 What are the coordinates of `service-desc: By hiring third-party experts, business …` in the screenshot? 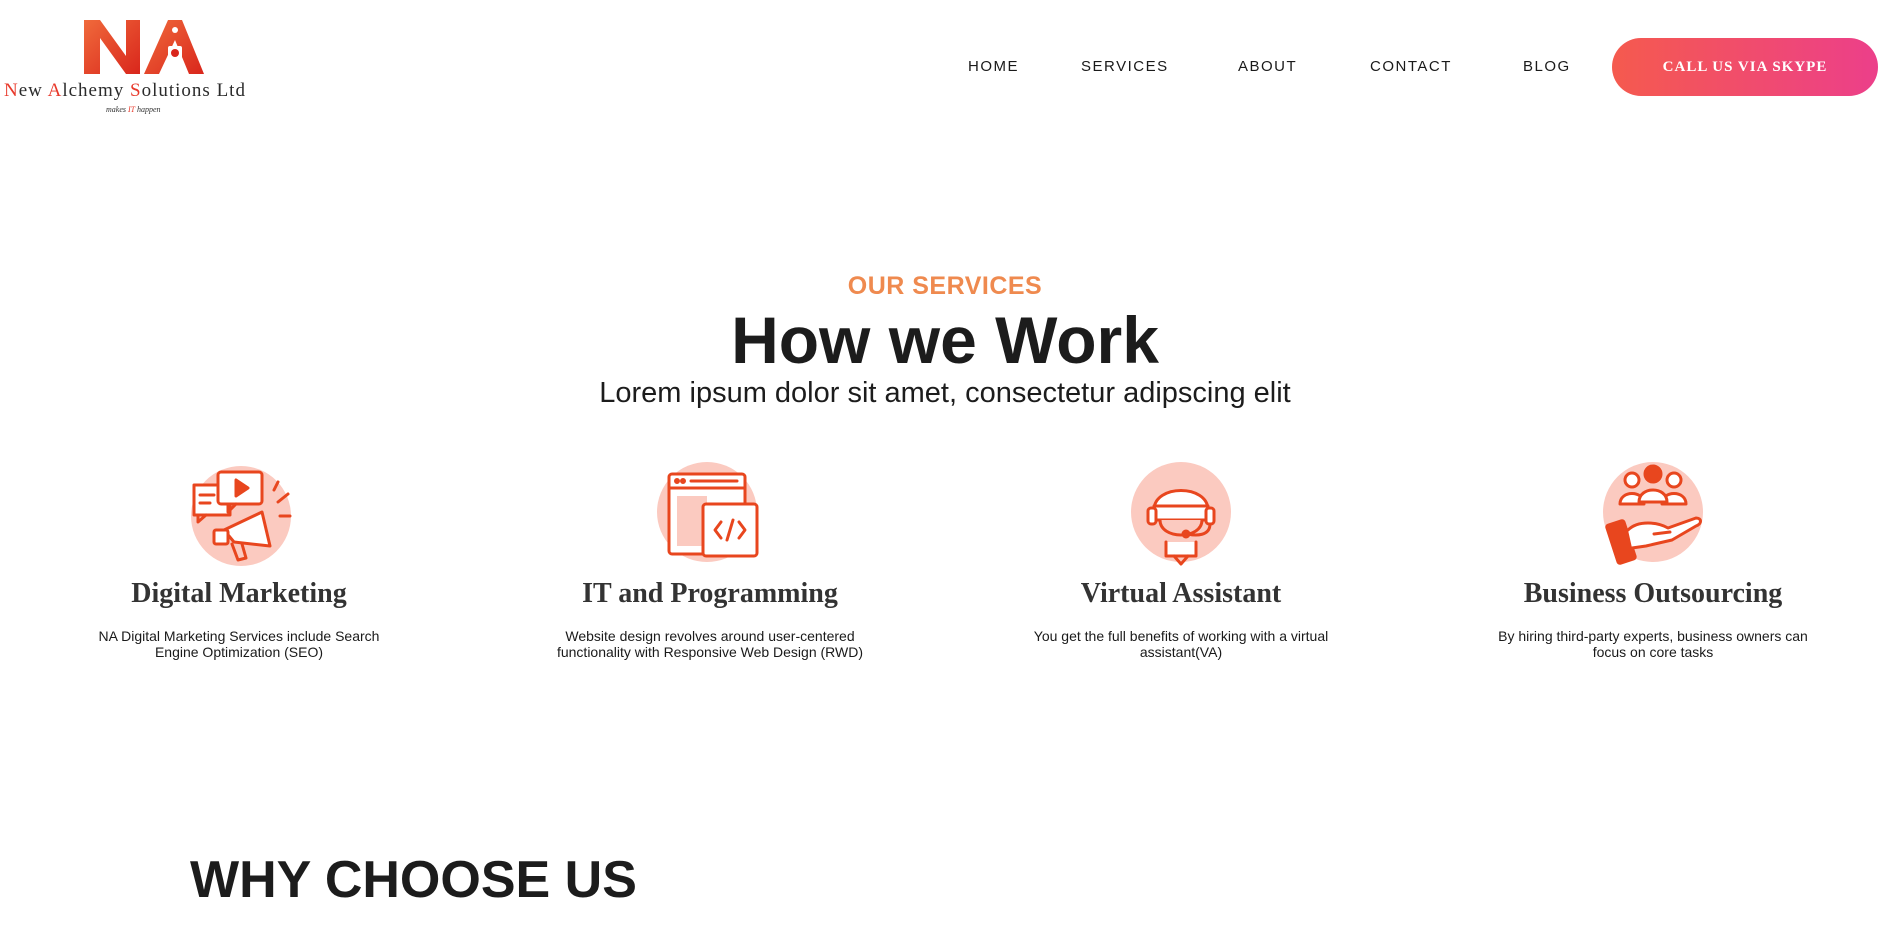 It's located at (1653, 644).